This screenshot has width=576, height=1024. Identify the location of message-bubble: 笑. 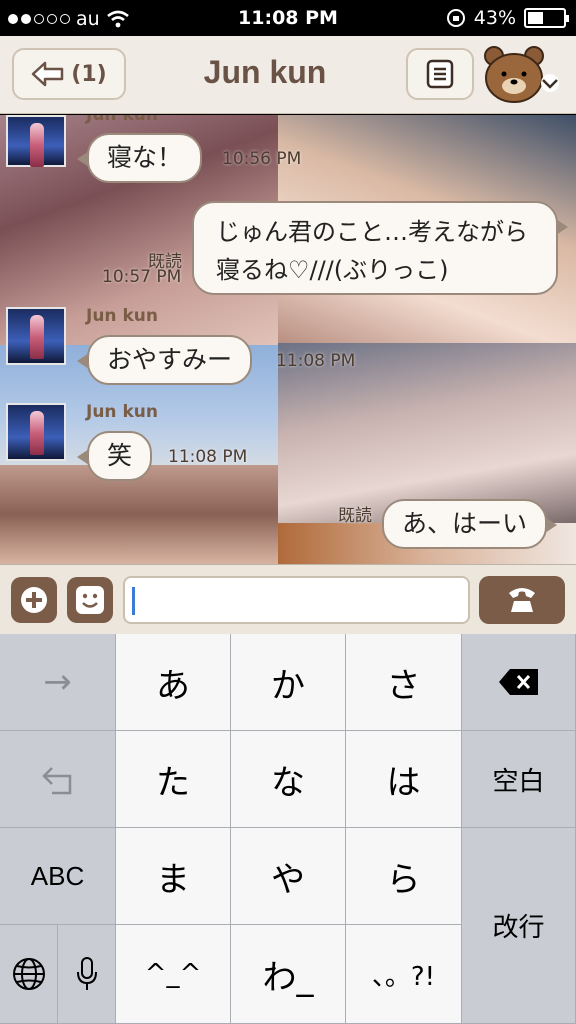
(114, 456).